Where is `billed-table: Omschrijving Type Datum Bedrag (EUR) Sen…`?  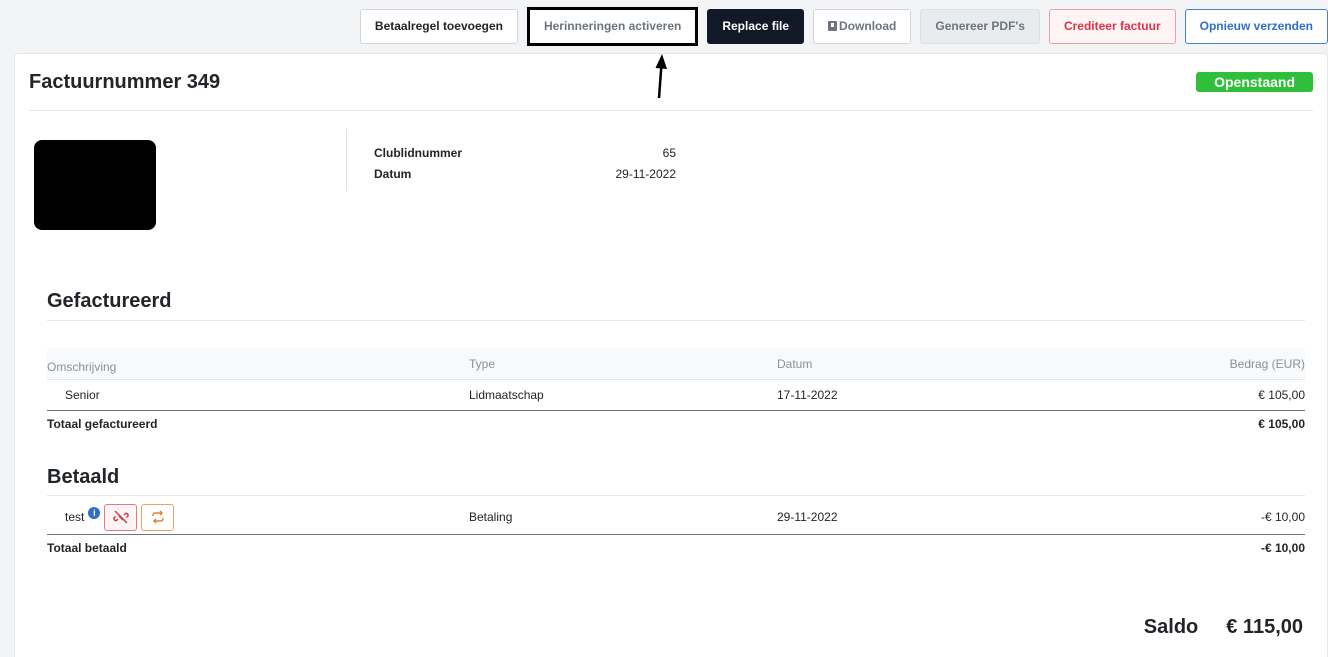
billed-table: Omschrijving Type Datum Bedrag (EUR) Sen… is located at coordinates (676, 392).